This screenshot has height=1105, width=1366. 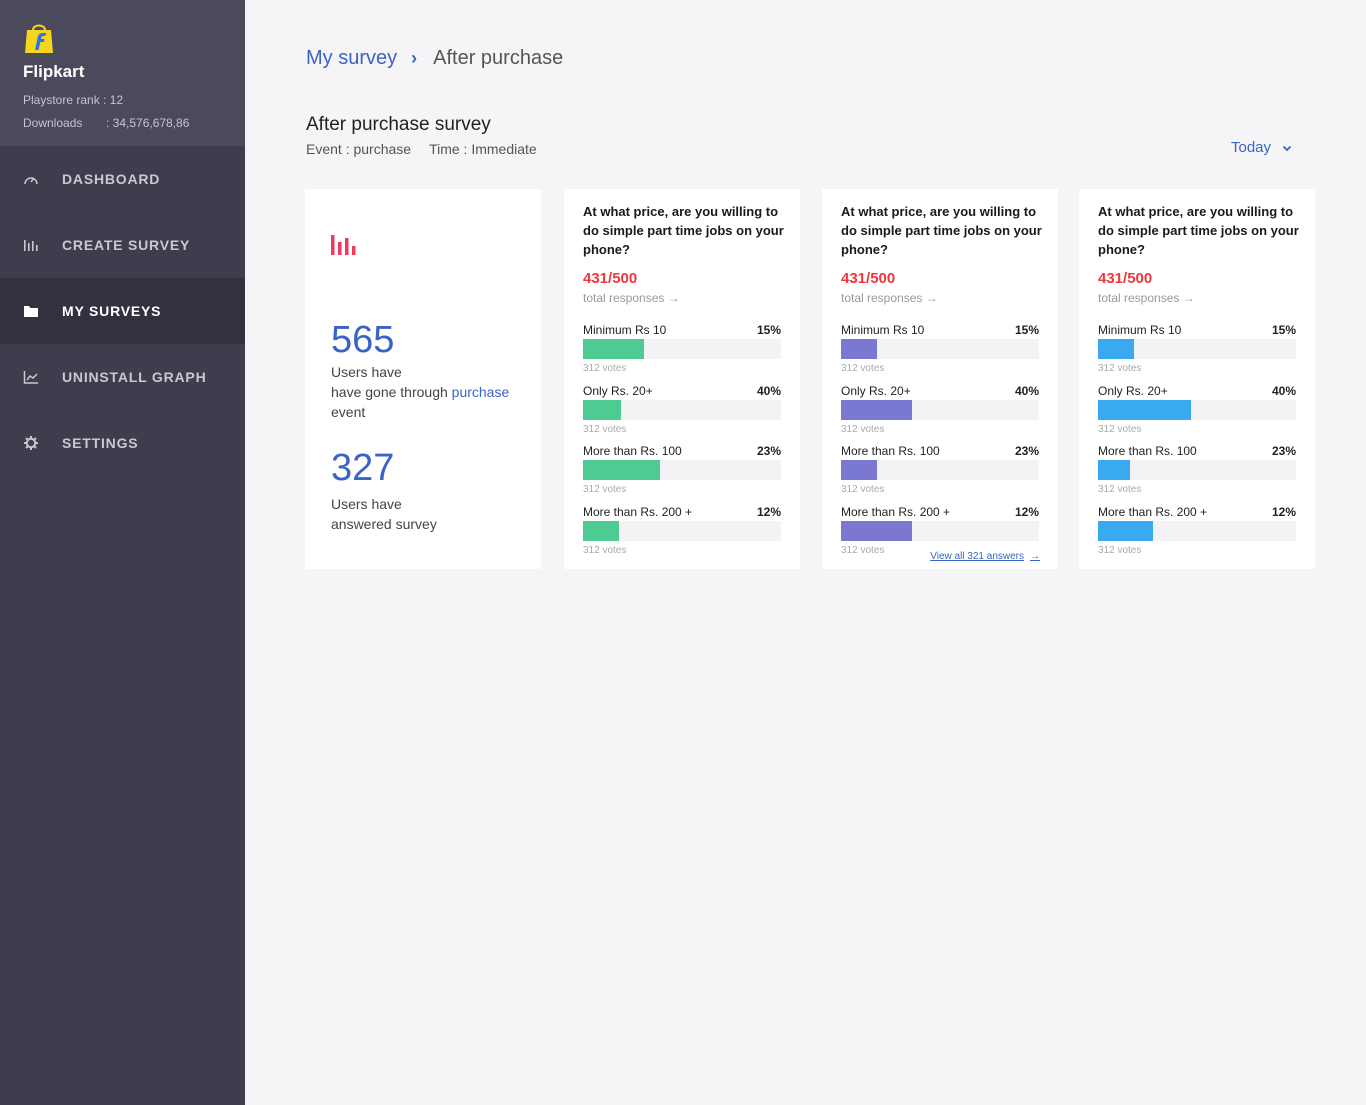 What do you see at coordinates (481, 392) in the screenshot?
I see `purchase-event-link: purchase` at bounding box center [481, 392].